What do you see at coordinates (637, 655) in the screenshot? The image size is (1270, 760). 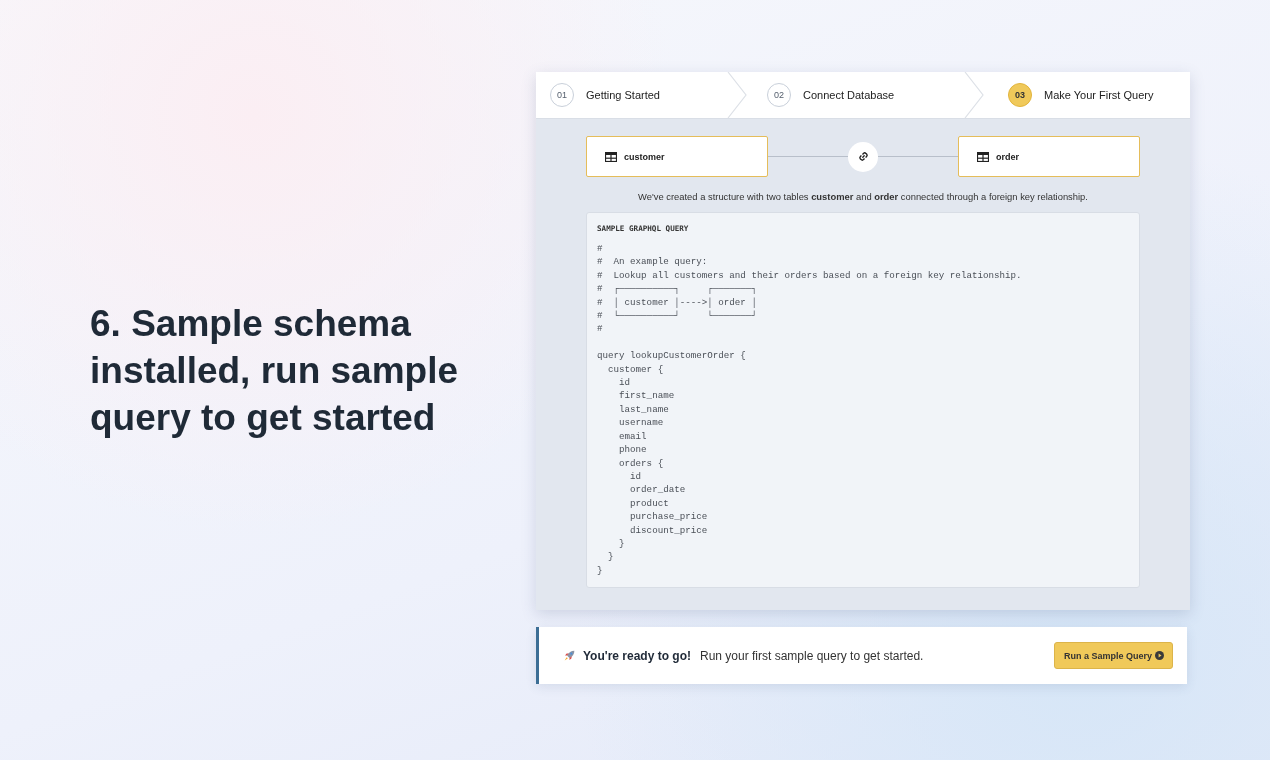 I see `banner-title: You're ready to go!` at bounding box center [637, 655].